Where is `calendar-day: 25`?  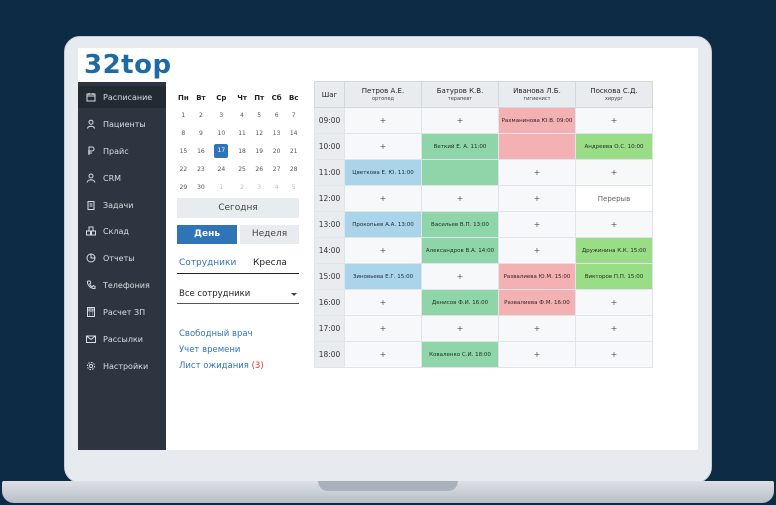
calendar-day: 25 is located at coordinates (242, 169).